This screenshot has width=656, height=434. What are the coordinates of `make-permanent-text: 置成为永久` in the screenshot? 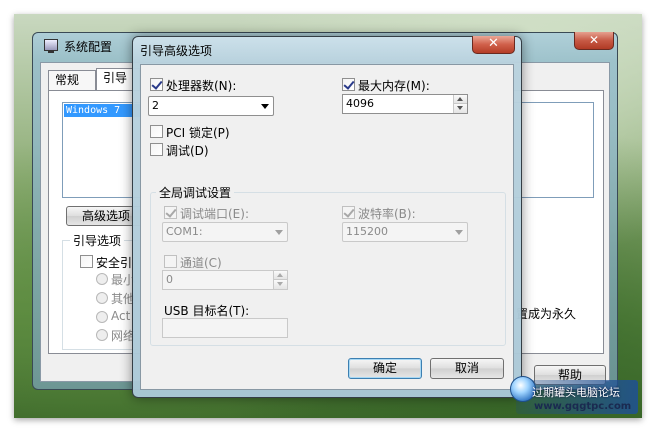 It's located at (546, 314).